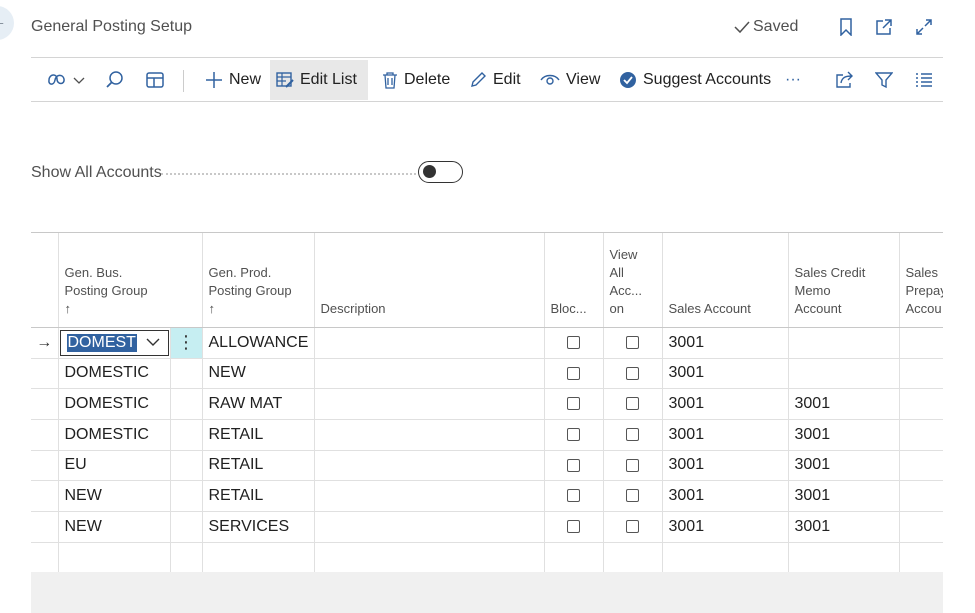 This screenshot has height=613, width=975. I want to click on table-row: DOMESTIC RETAIL 3001 3001, so click(487, 435).